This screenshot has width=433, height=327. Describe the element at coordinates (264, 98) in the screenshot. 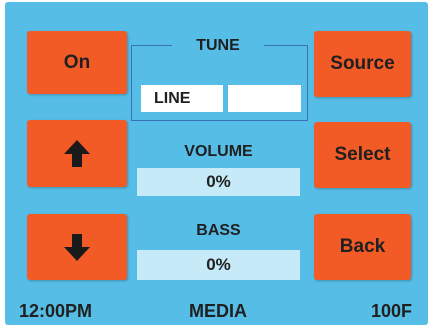

I see `tune-frequency-field` at that location.